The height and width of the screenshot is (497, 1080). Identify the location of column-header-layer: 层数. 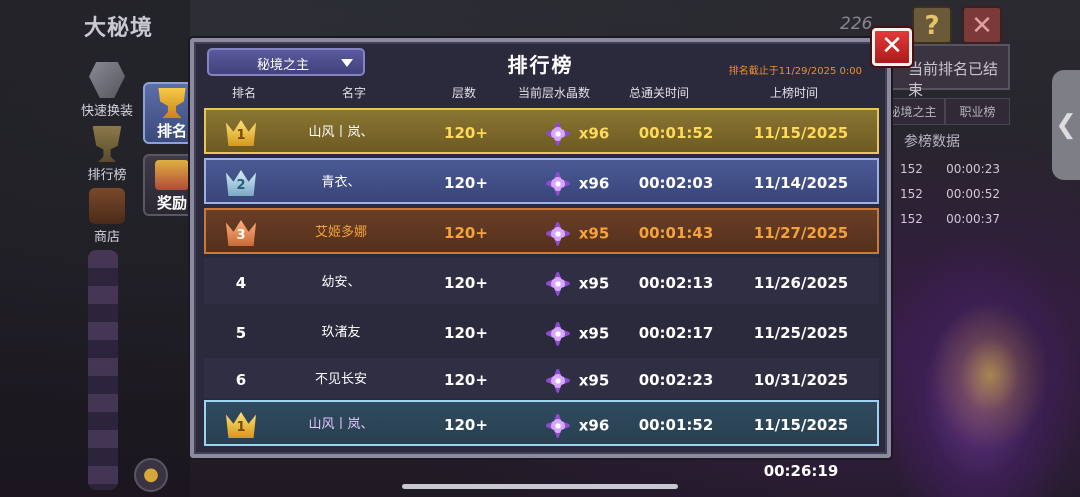
(463, 93).